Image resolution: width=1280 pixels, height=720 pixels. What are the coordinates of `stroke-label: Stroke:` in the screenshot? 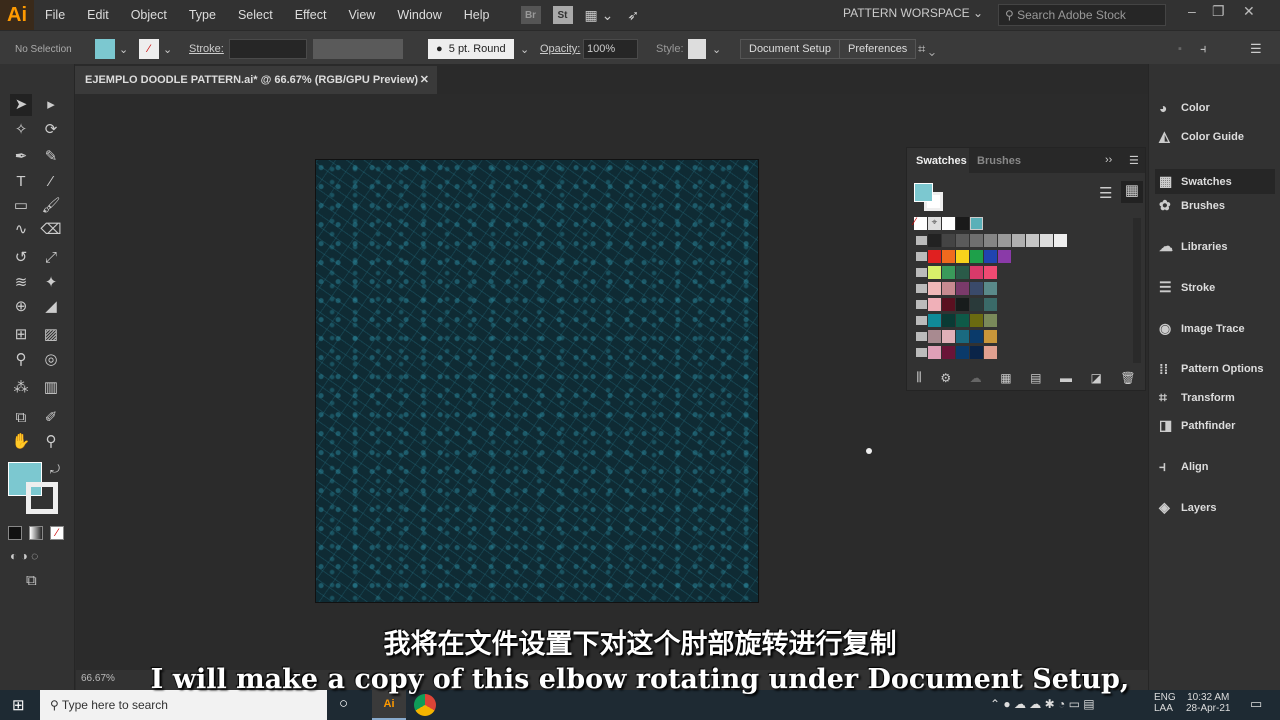 It's located at (206, 49).